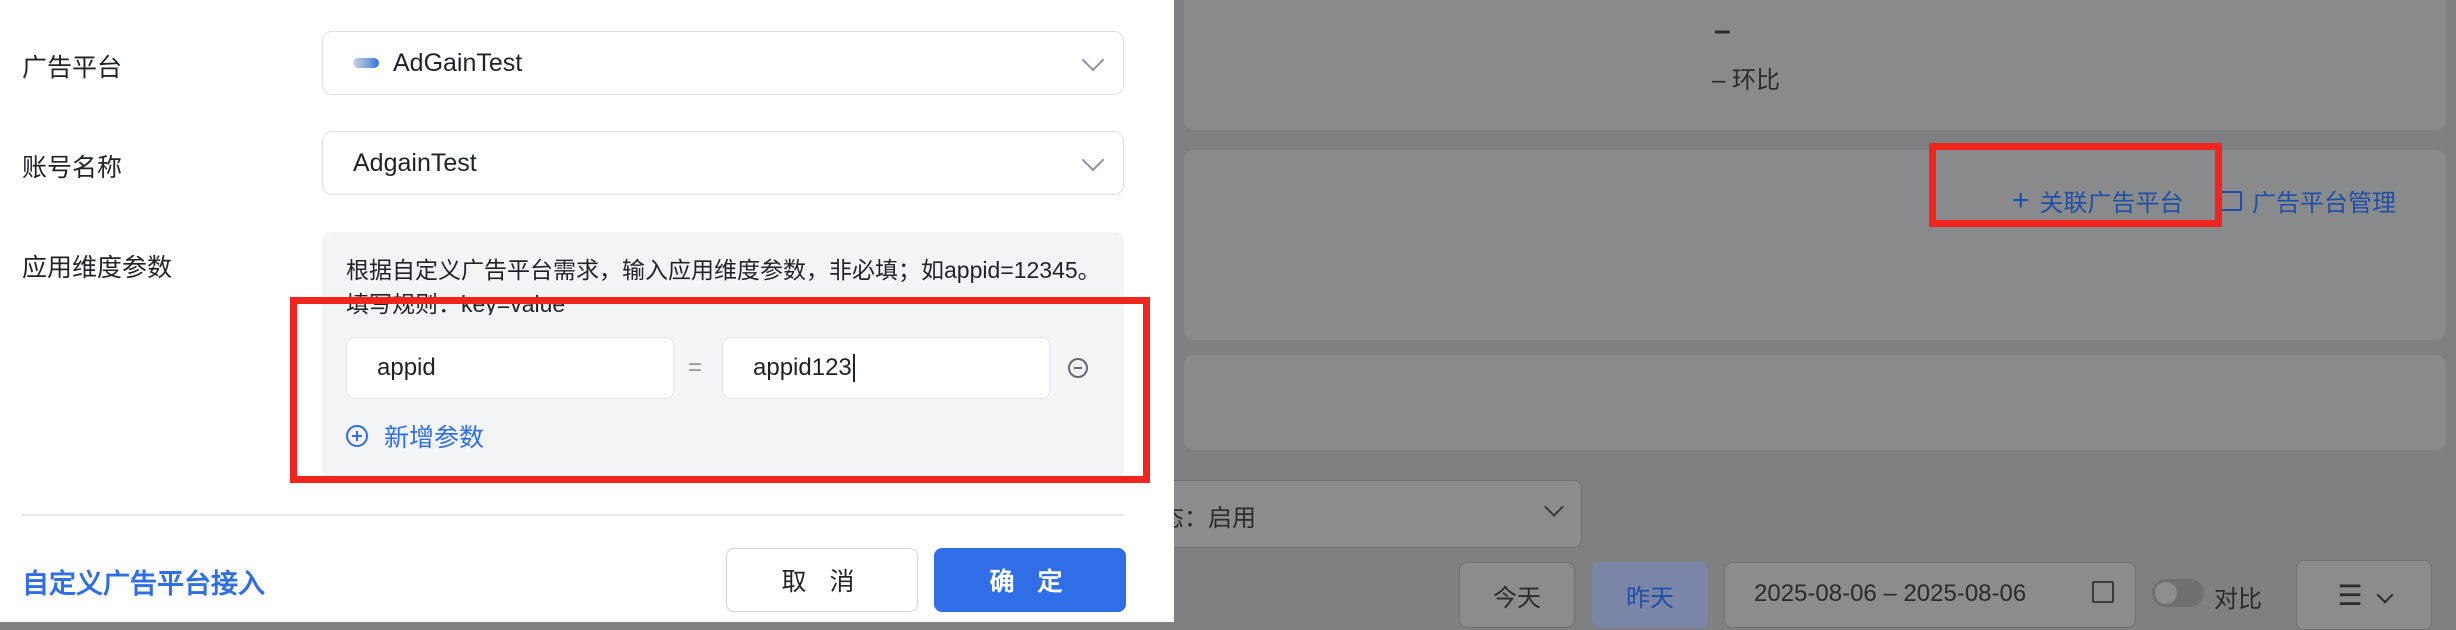 The image size is (2456, 630). I want to click on calendar-icon, so click(2103, 592).